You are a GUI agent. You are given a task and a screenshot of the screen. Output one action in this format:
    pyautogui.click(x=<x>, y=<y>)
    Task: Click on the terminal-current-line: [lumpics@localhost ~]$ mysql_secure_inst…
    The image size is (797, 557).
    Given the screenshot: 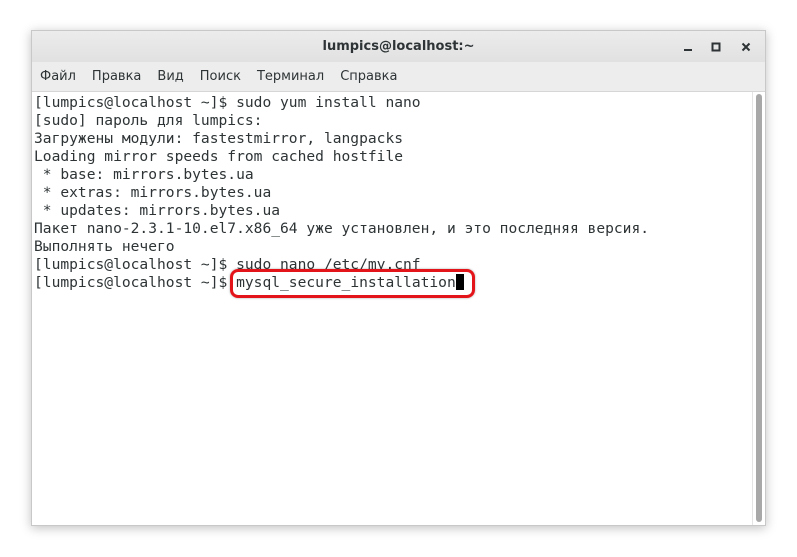 What is the action you would take?
    pyautogui.click(x=341, y=283)
    